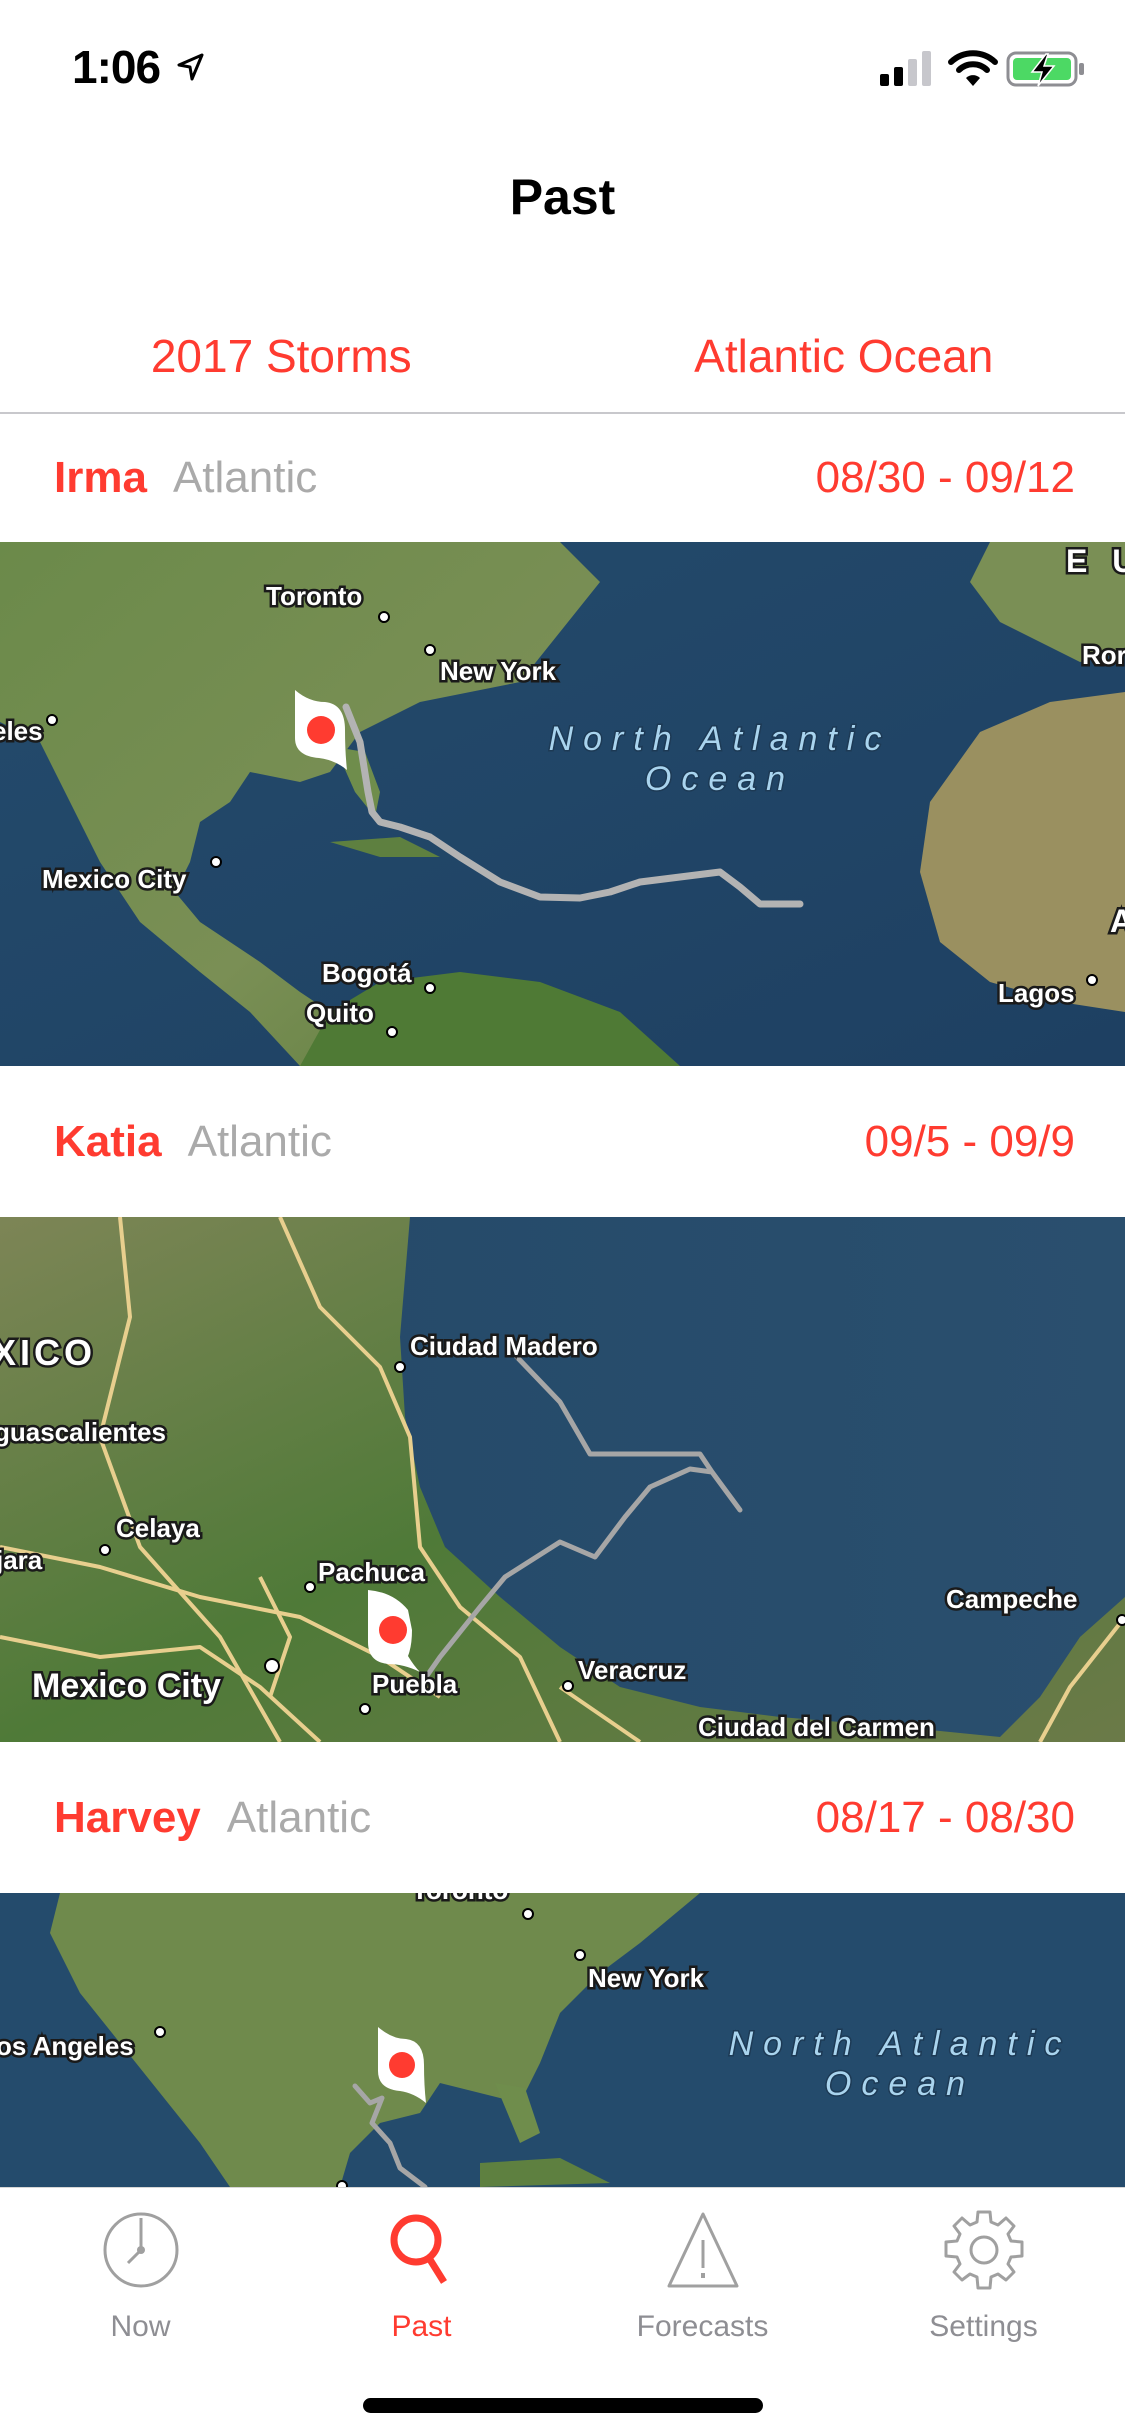 This screenshot has width=1125, height=2436. What do you see at coordinates (140, 2250) in the screenshot?
I see `clock-icon` at bounding box center [140, 2250].